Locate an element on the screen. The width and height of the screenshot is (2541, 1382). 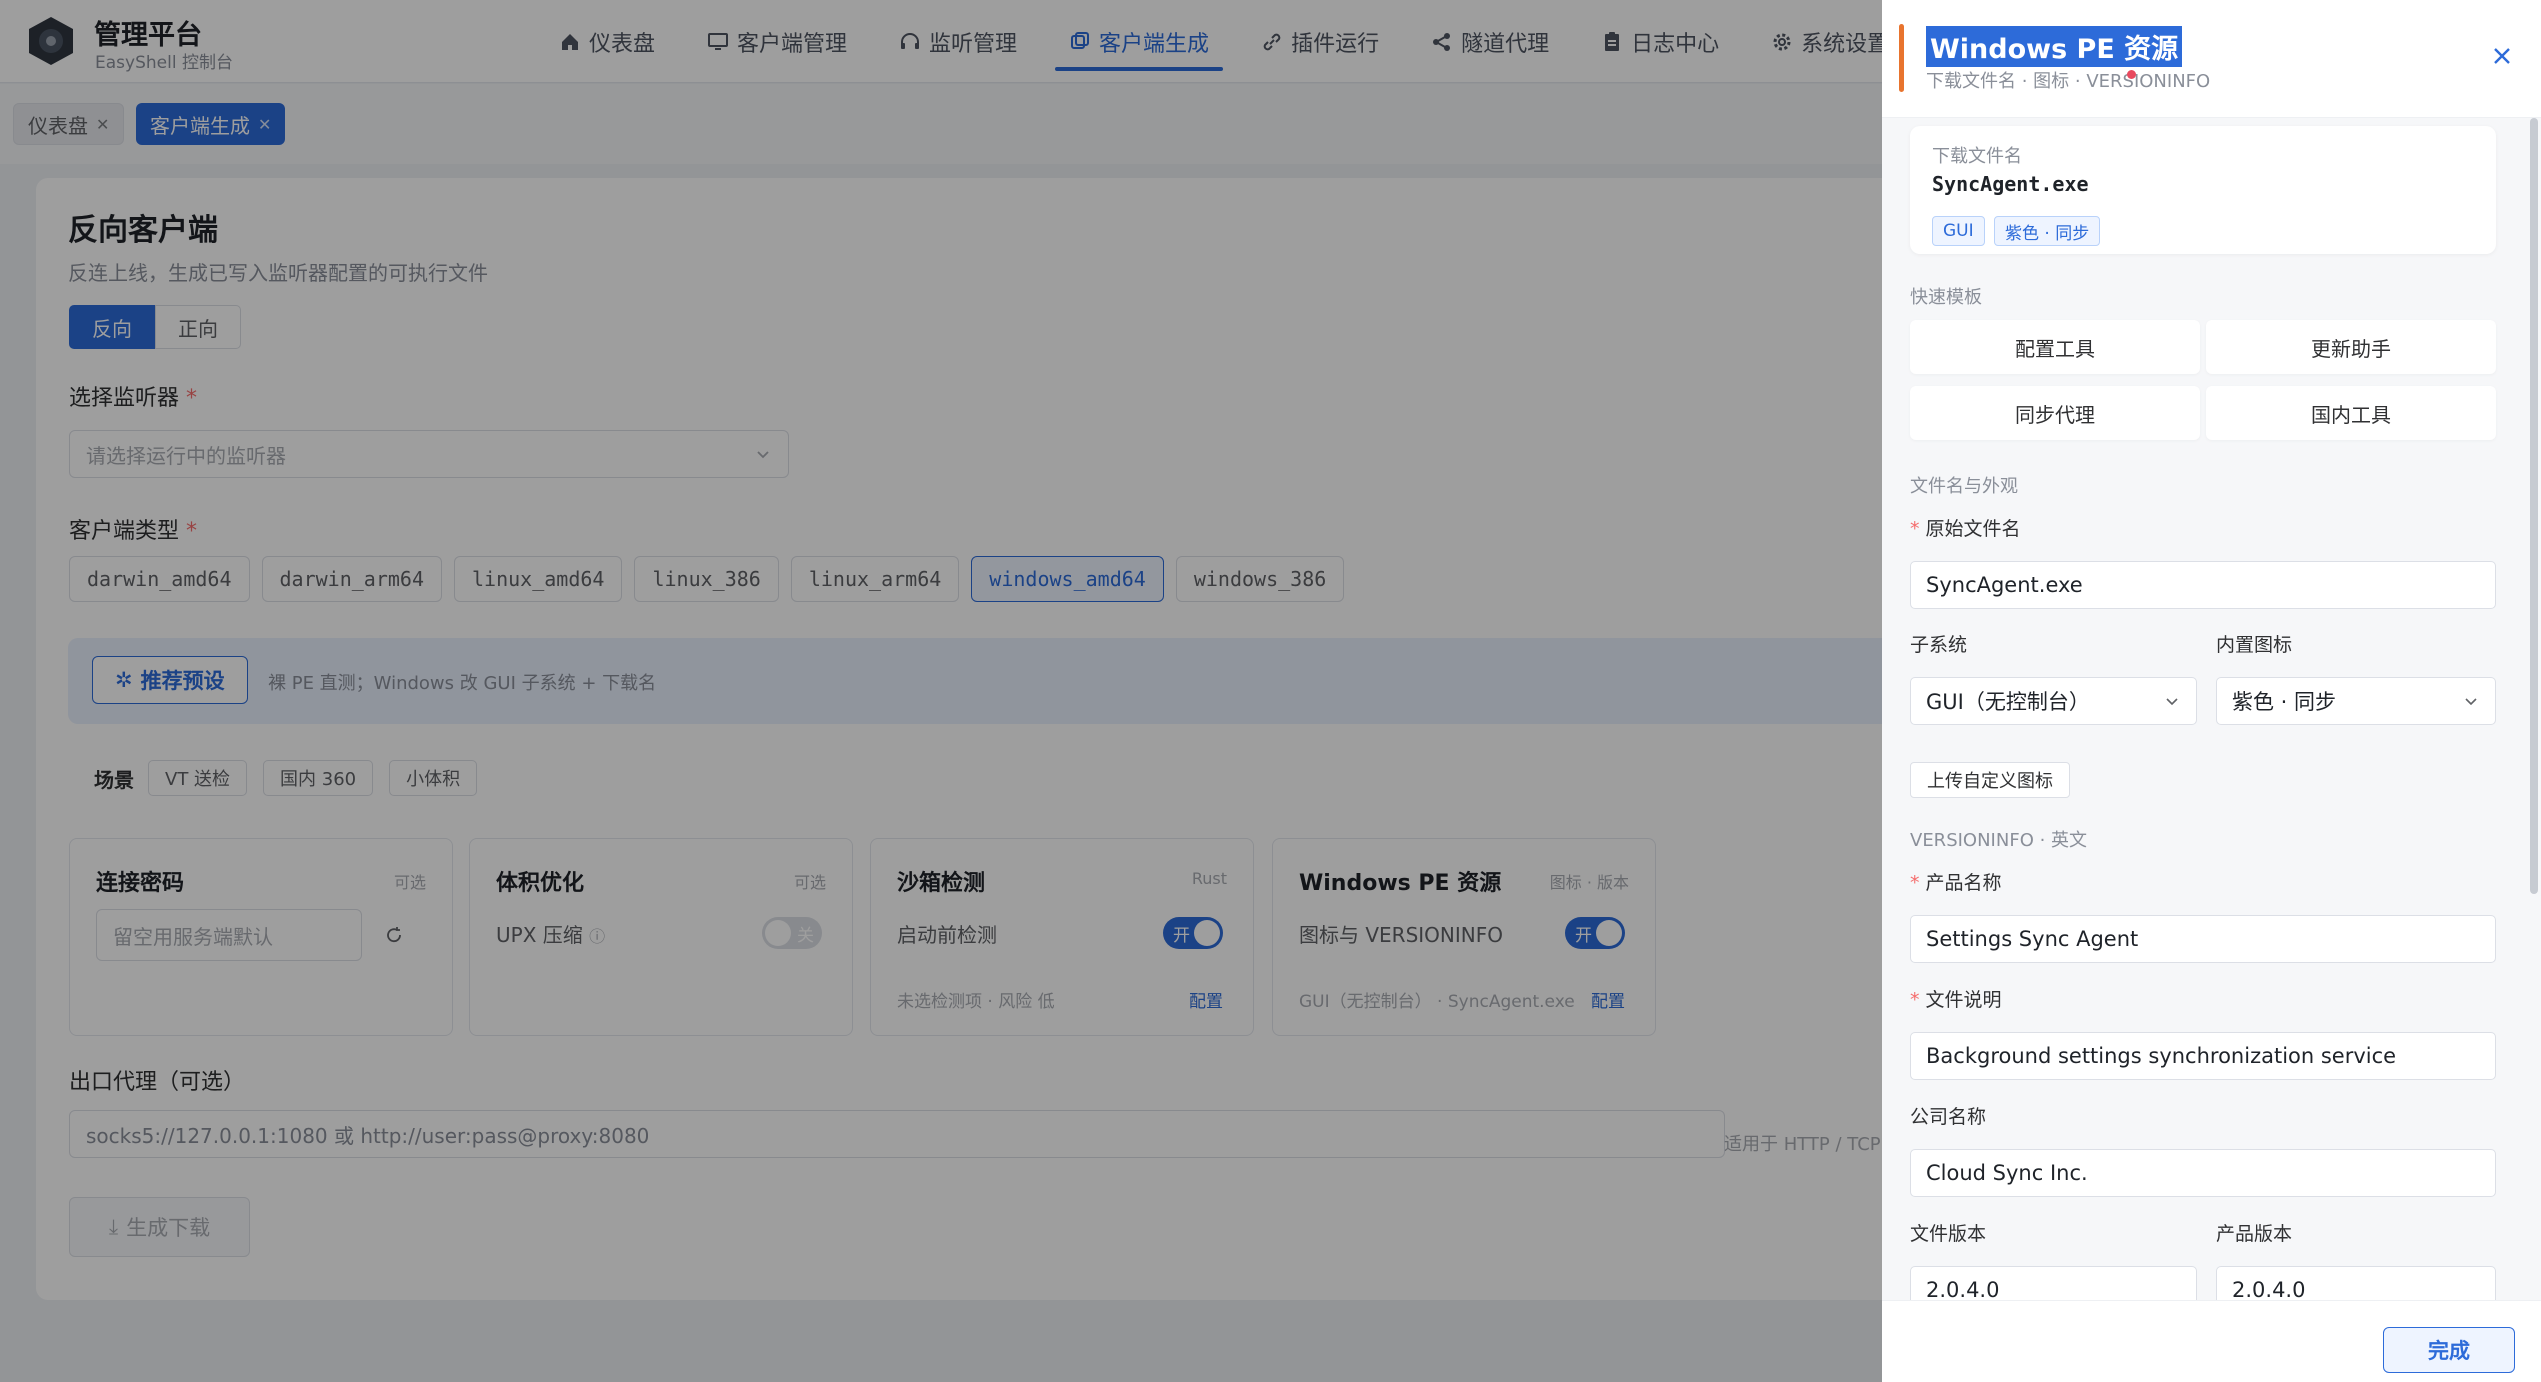
file-version-label: 文件版本 is located at coordinates (1948, 1234).